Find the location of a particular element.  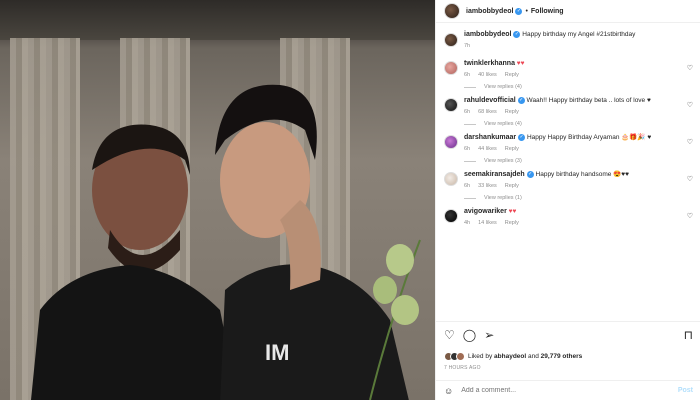

emoji-icon: ☺ is located at coordinates (448, 391).